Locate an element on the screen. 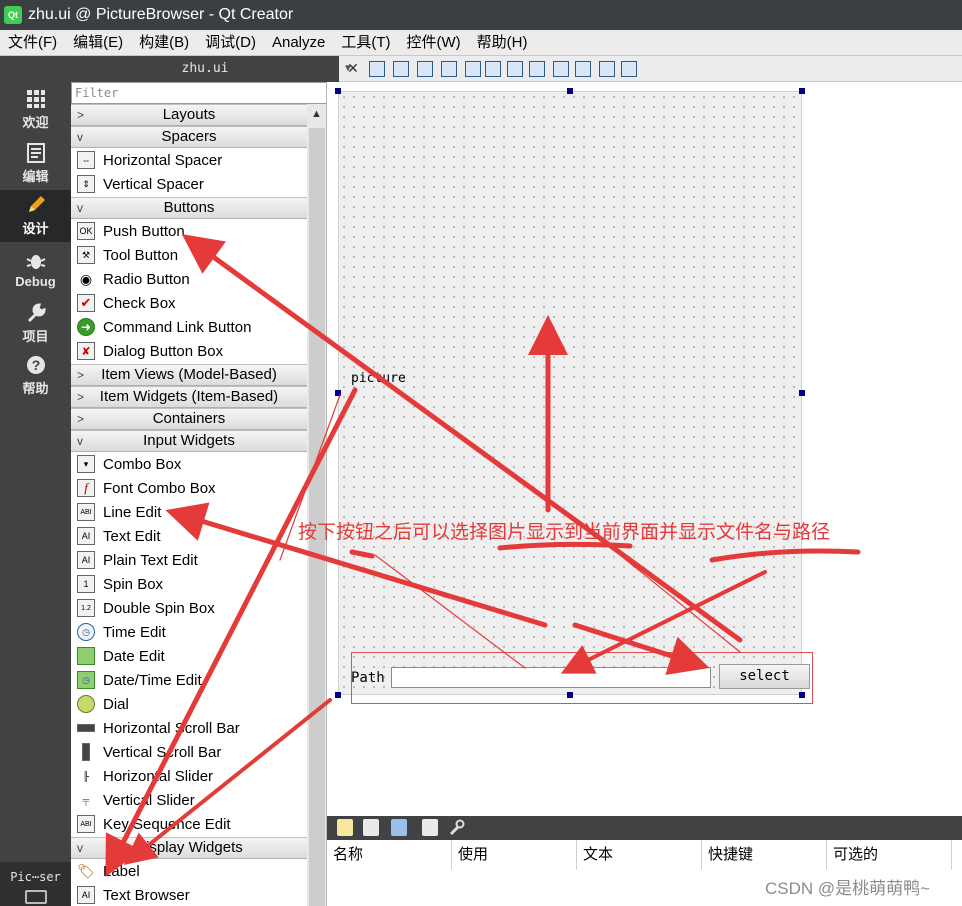 The width and height of the screenshot is (962, 906). category-input-widgets: v Input Widgets is located at coordinates (189, 441).